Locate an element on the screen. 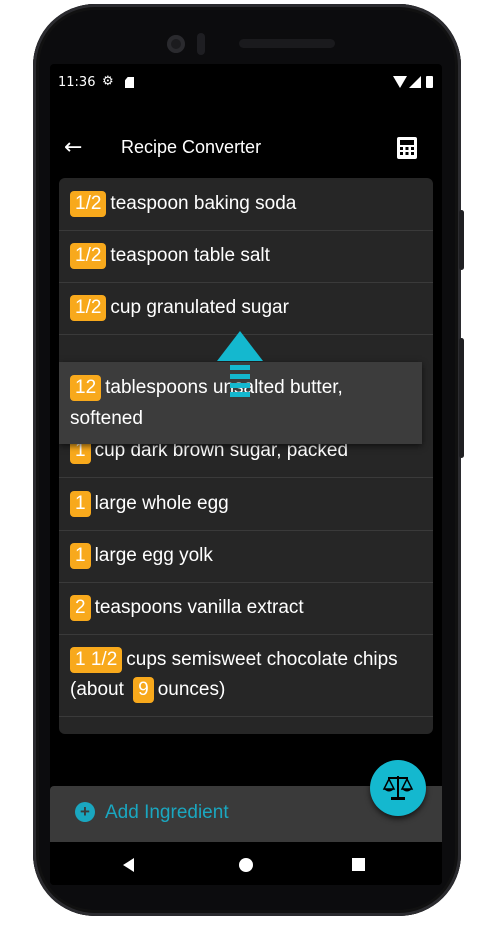  ingredient-text: ounces) is located at coordinates (191, 689).